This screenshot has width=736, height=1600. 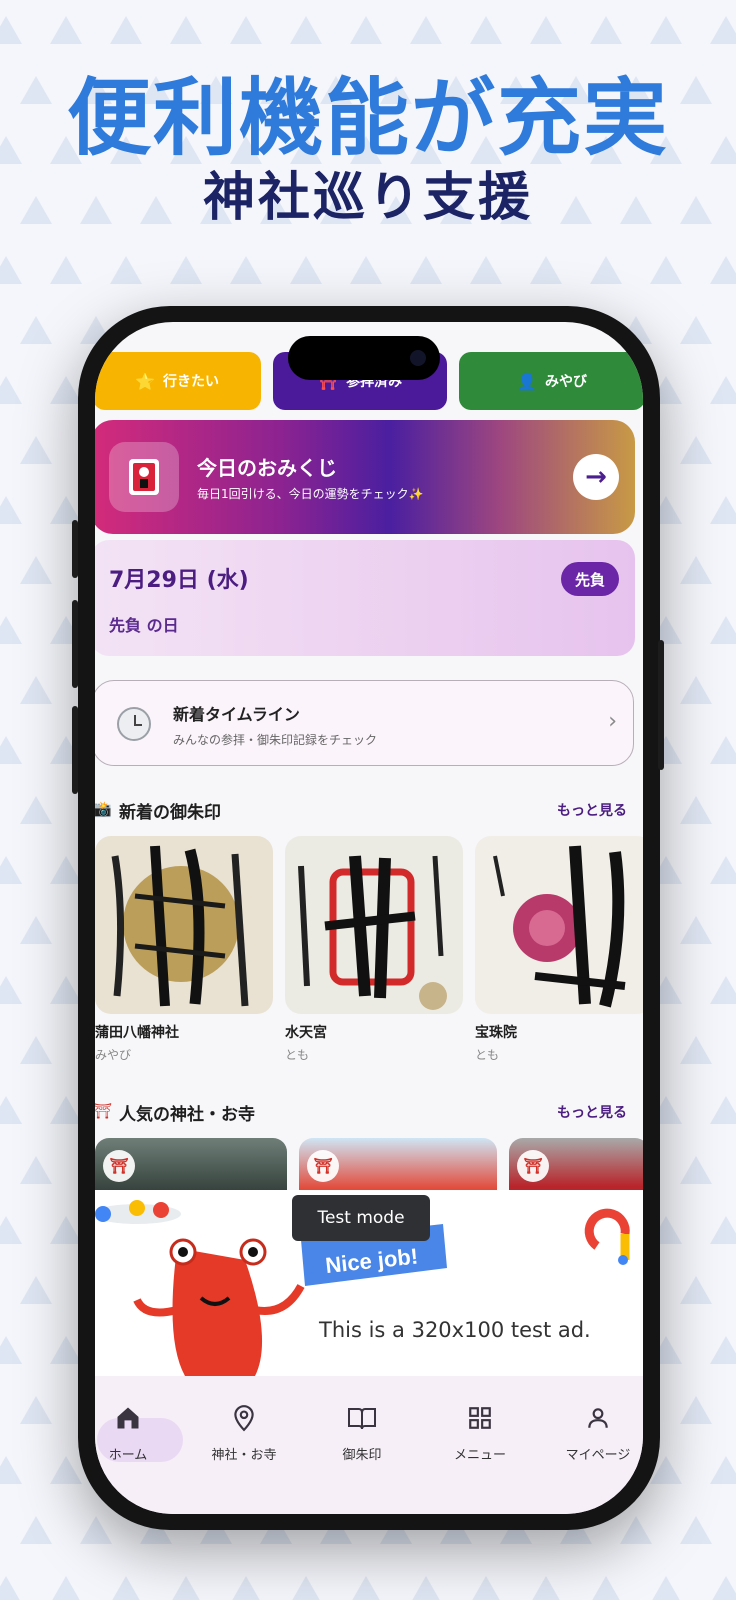 I want to click on promo-subheadline: 神社巡り支援, so click(x=367, y=198).